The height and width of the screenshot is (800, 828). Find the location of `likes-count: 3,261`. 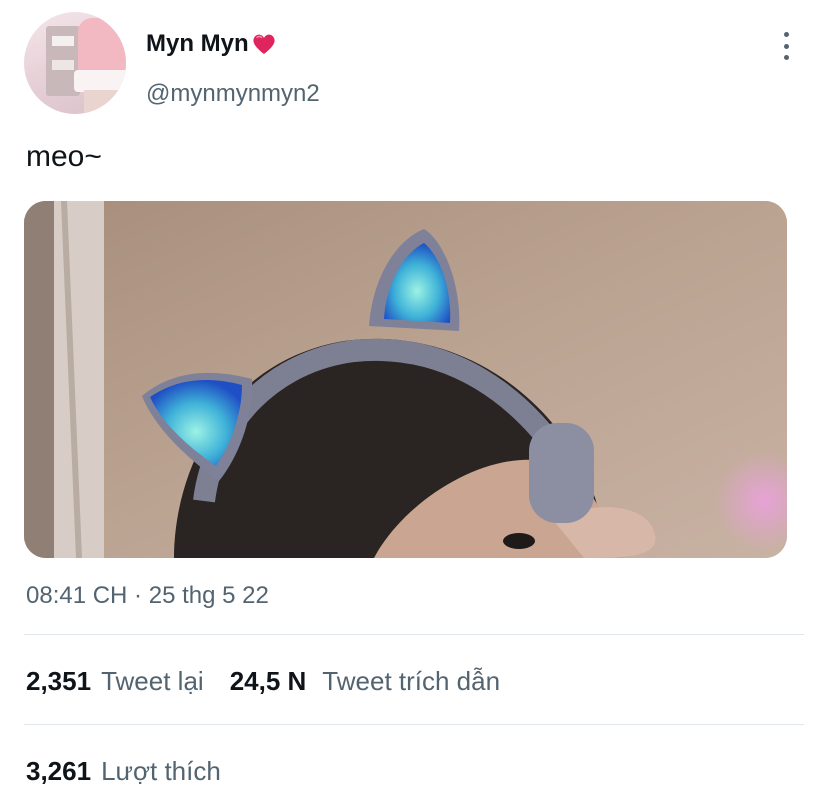

likes-count: 3,261 is located at coordinates (59, 771).